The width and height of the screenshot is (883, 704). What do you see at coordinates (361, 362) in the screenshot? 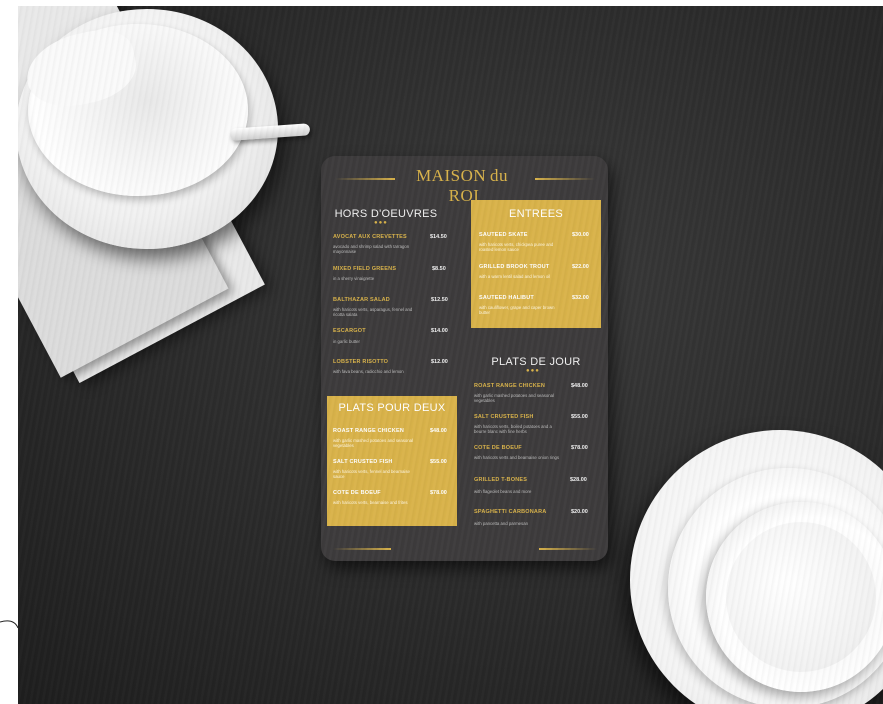
I see `menu-item-name: LOBSTER RISOTTO` at bounding box center [361, 362].